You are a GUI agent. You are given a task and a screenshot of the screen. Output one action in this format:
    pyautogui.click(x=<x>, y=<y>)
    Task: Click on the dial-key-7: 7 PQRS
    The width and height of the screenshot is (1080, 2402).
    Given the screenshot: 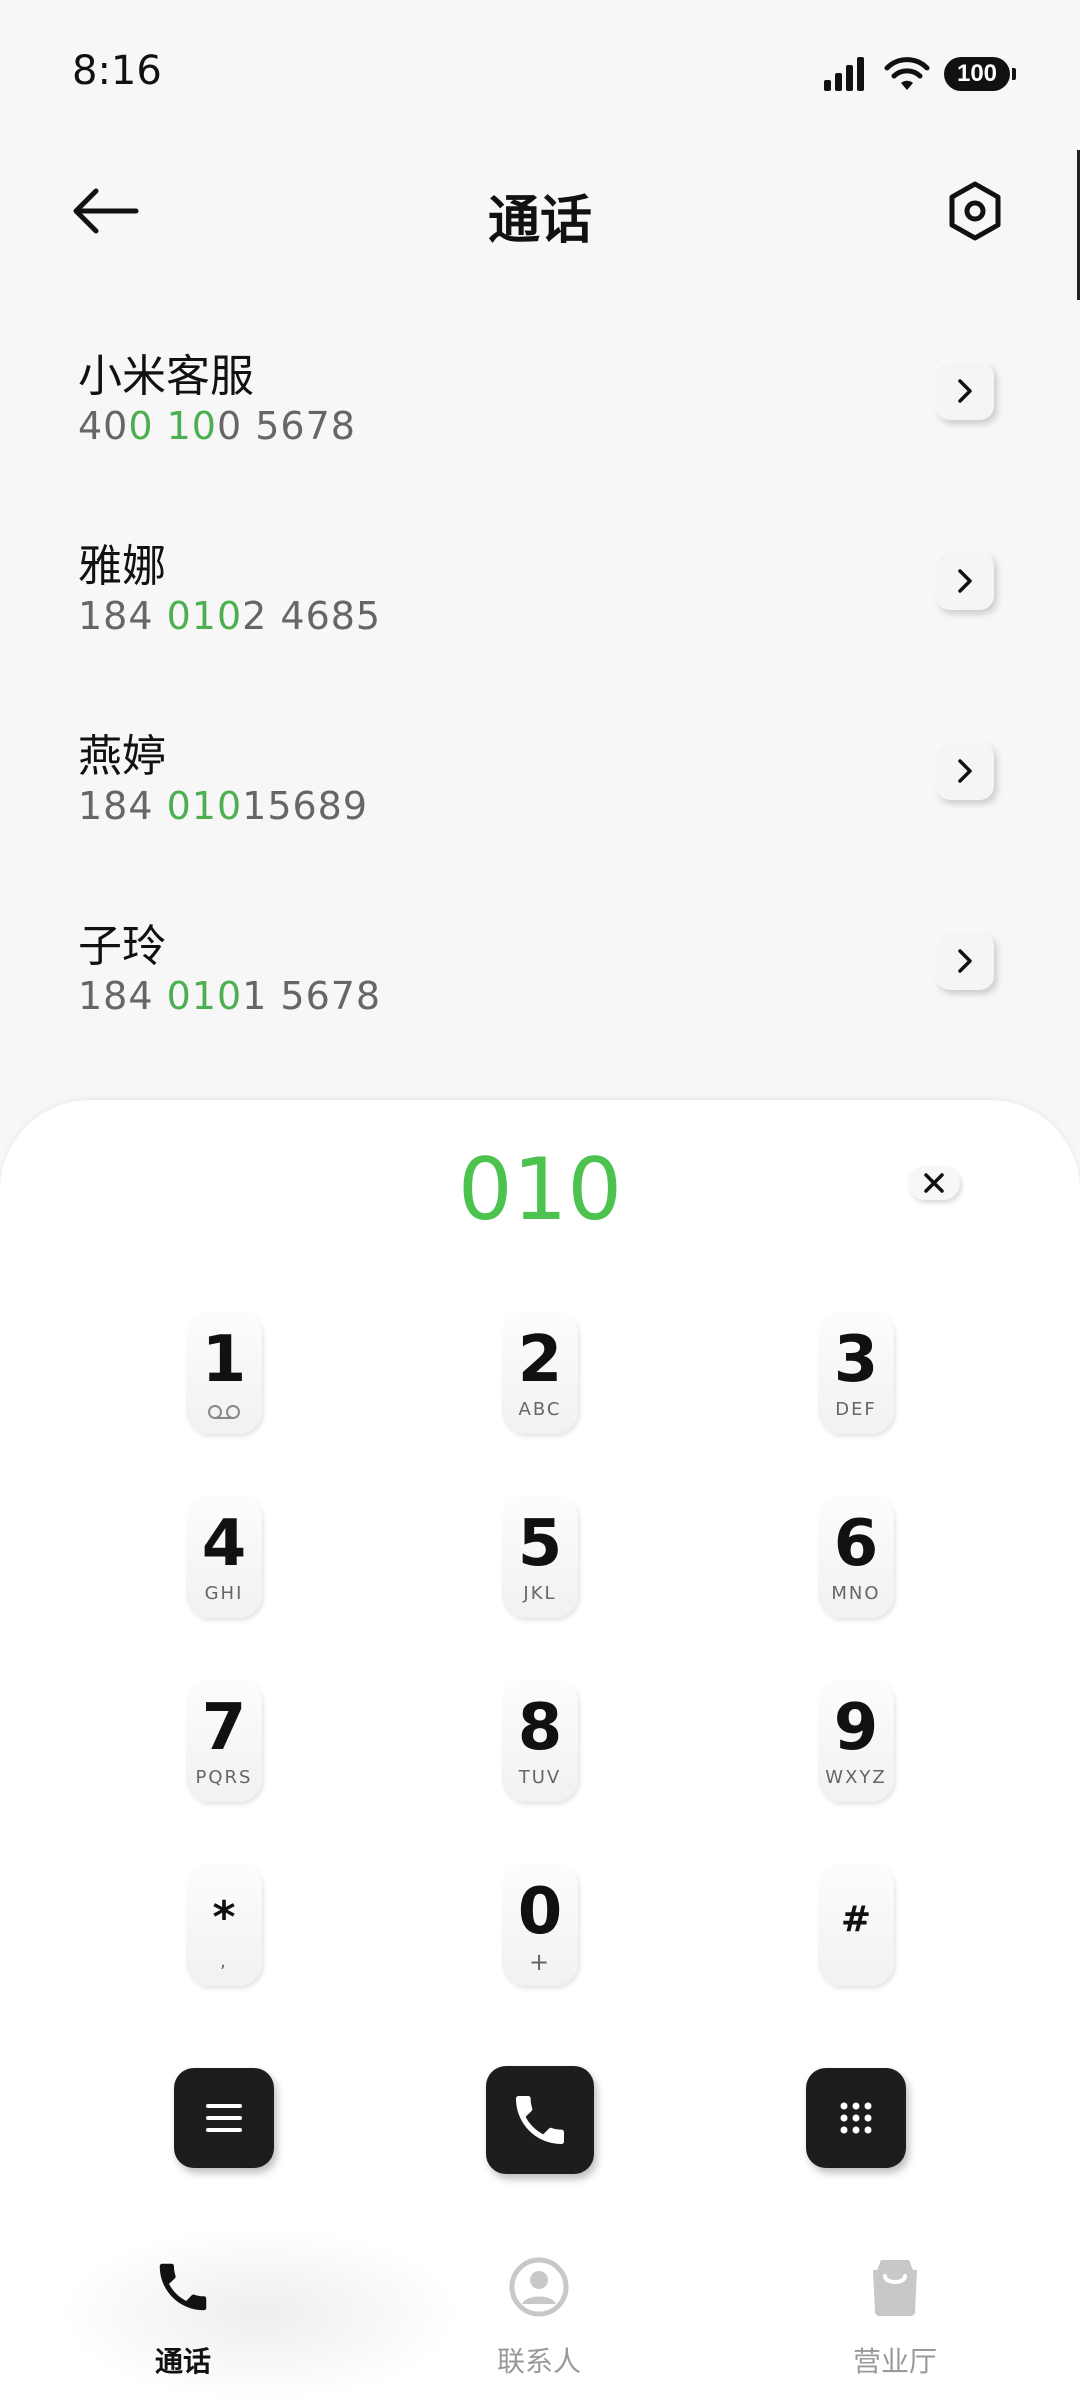 What is the action you would take?
    pyautogui.click(x=224, y=1740)
    